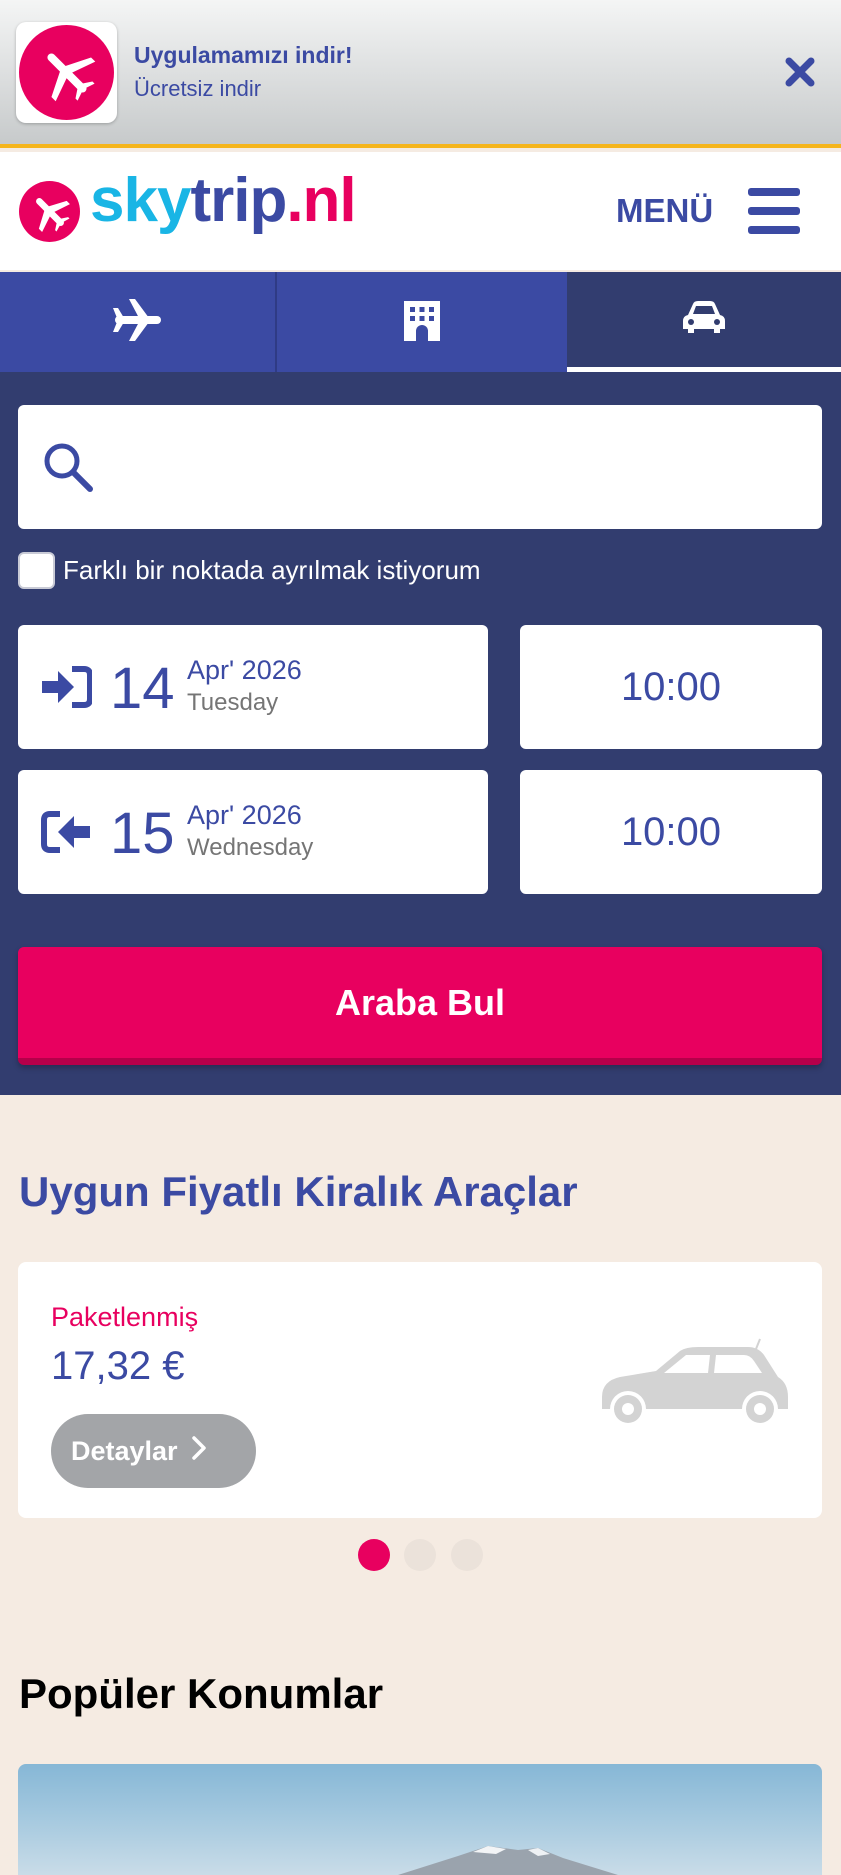  I want to click on pickup-location-field, so click(420, 467).